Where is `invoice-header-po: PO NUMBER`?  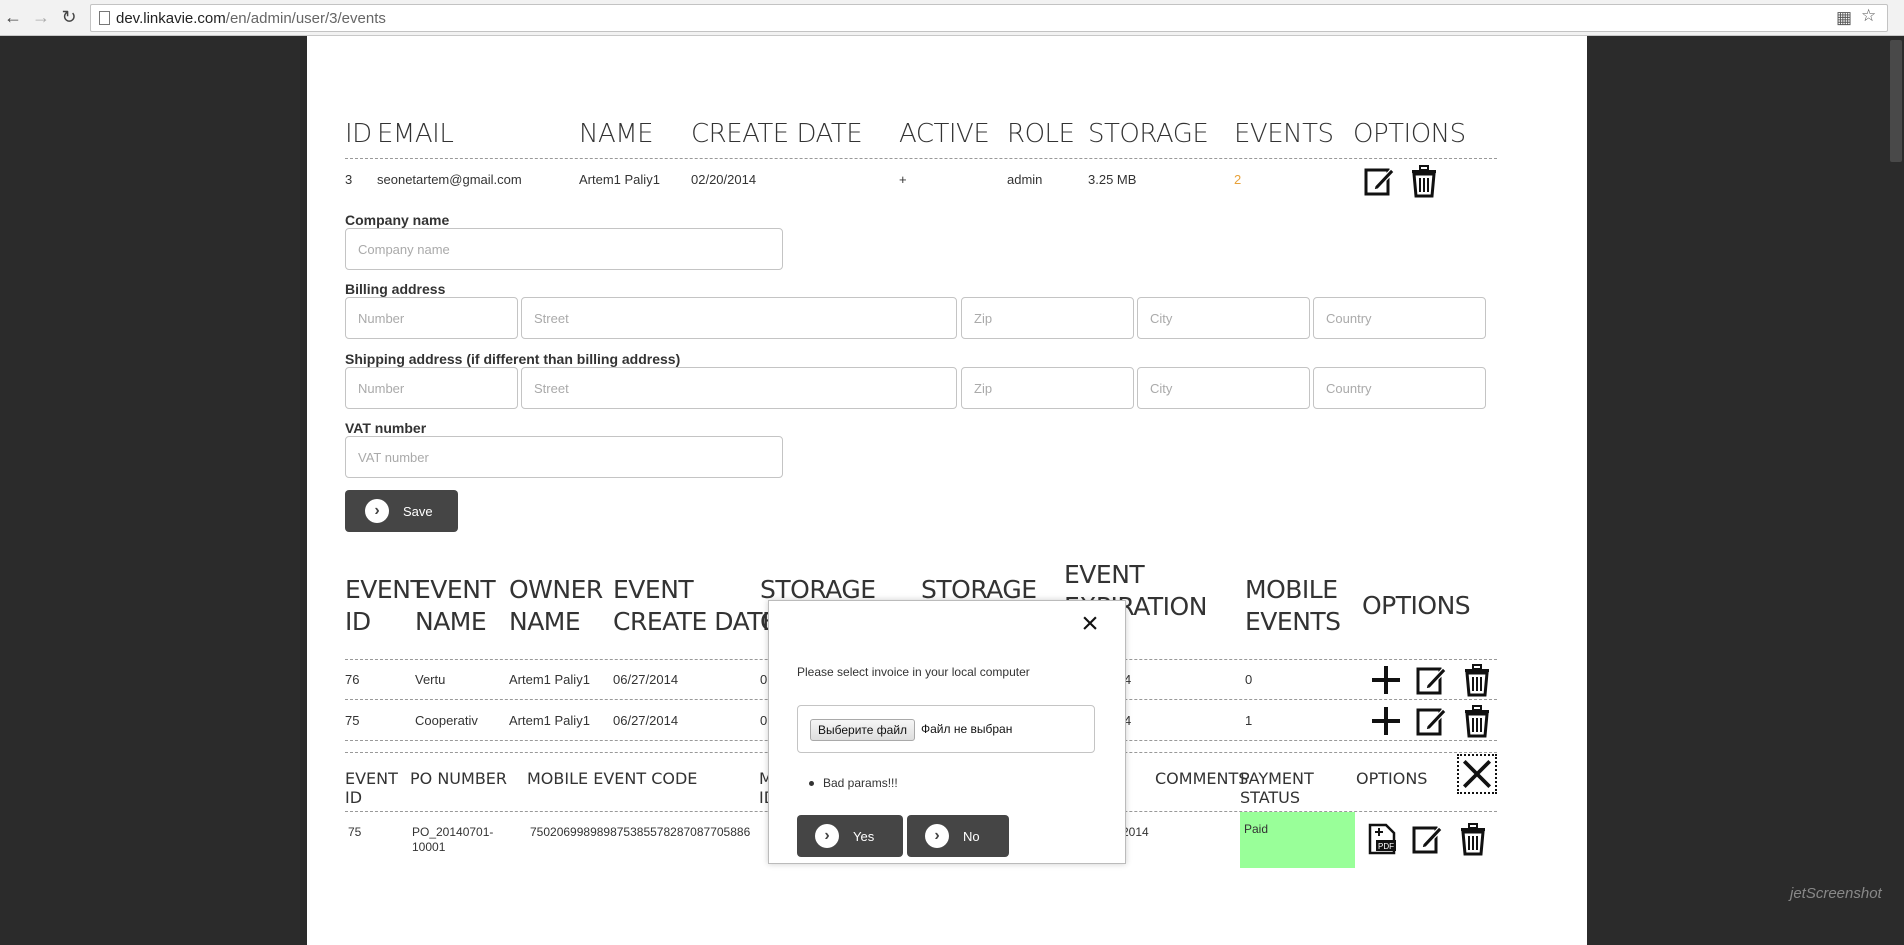
invoice-header-po: PO NUMBER is located at coordinates (459, 778).